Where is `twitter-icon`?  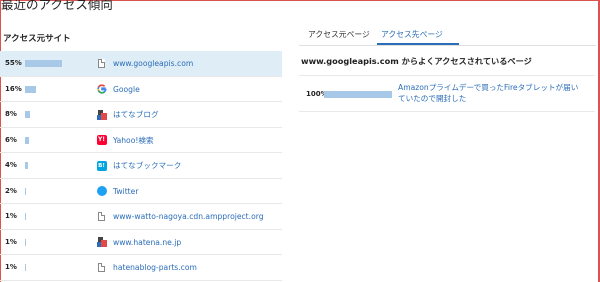 twitter-icon is located at coordinates (101, 191).